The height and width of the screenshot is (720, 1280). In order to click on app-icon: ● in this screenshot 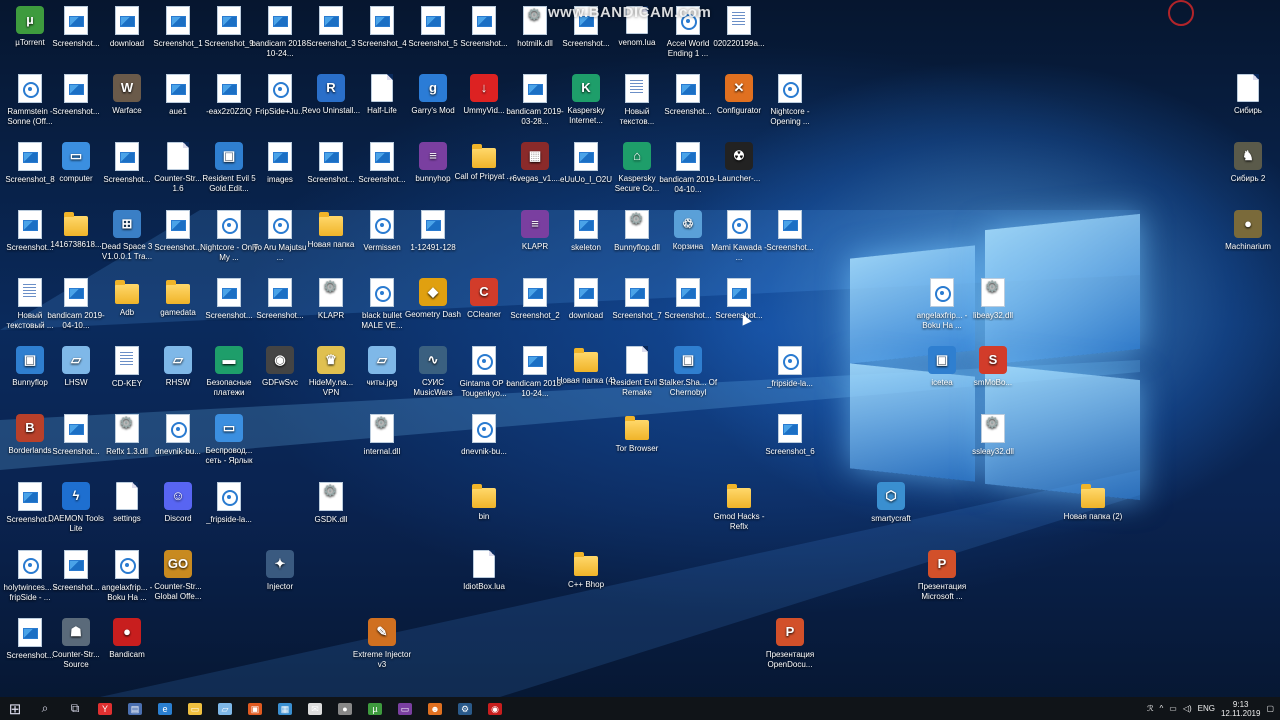, I will do `click(127, 632)`.